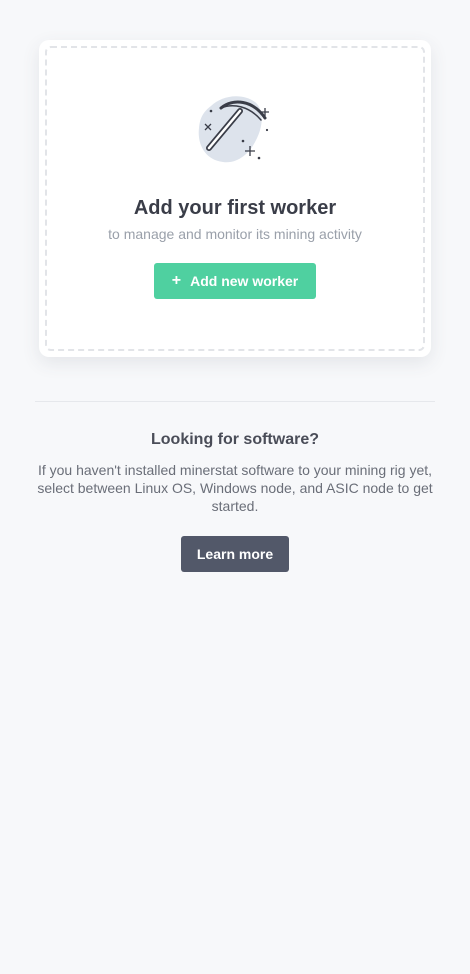 The width and height of the screenshot is (470, 974). I want to click on pickaxe-icon, so click(234, 130).